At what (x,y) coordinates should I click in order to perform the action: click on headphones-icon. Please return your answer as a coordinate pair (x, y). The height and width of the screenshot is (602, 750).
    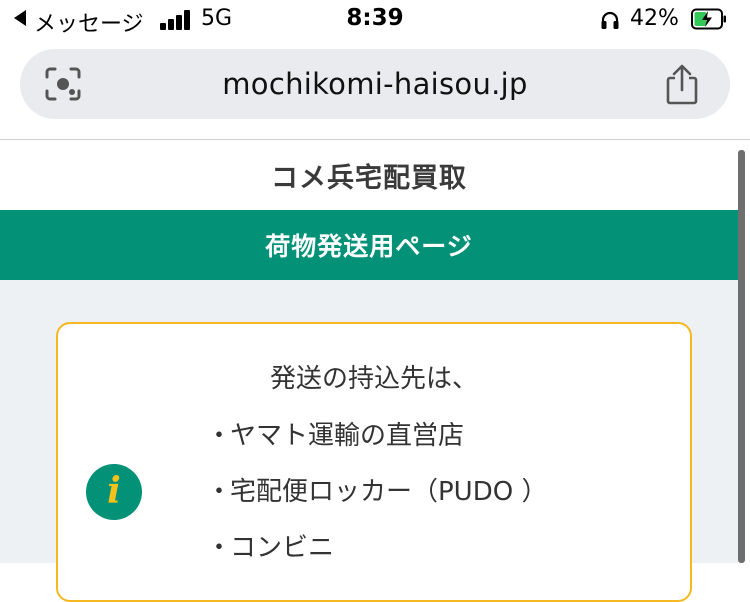
    Looking at the image, I should click on (610, 20).